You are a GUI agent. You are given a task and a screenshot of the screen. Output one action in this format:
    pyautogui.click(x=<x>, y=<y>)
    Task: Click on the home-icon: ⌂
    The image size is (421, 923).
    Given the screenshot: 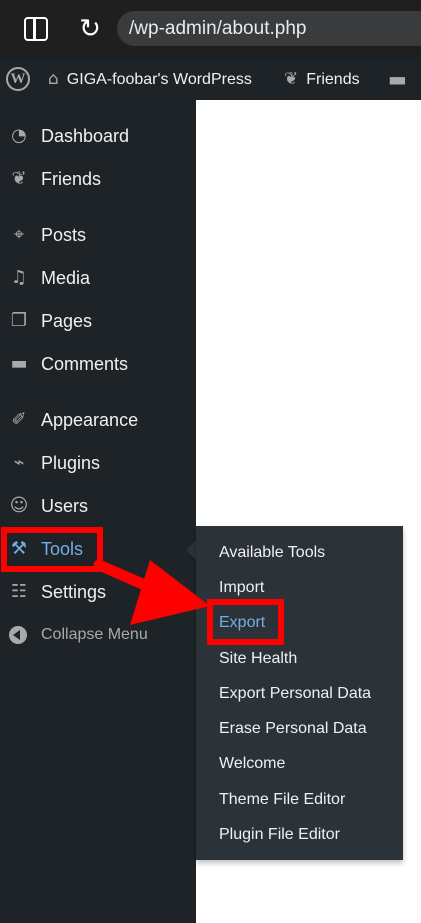 What is the action you would take?
    pyautogui.click(x=53, y=79)
    